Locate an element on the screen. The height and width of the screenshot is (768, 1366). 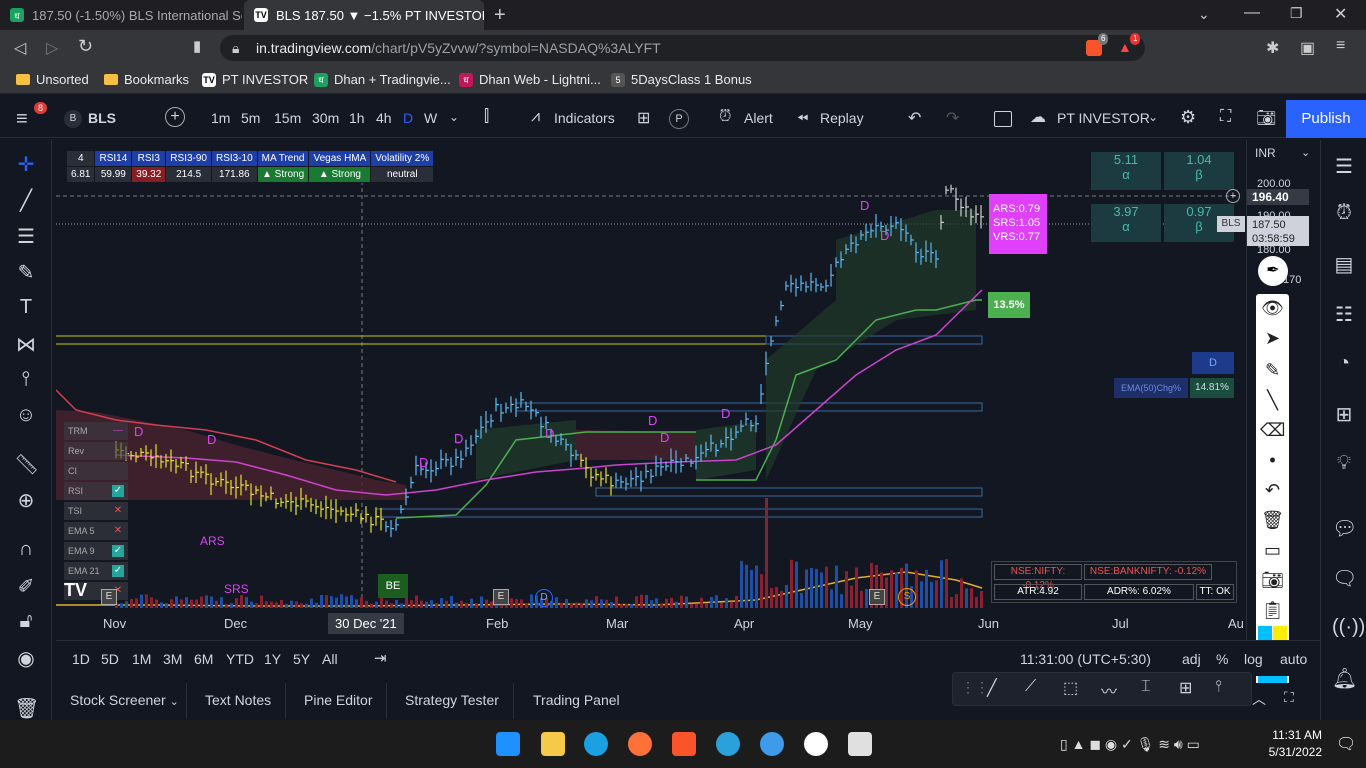
alert-button: Alert is located at coordinates (758, 118).